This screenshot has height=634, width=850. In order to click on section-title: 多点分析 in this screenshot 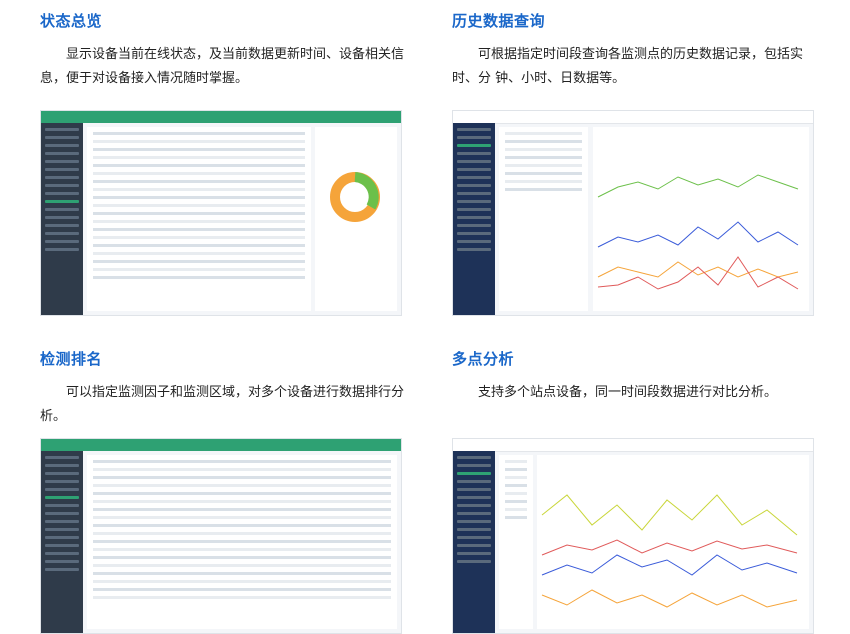, I will do `click(483, 359)`.